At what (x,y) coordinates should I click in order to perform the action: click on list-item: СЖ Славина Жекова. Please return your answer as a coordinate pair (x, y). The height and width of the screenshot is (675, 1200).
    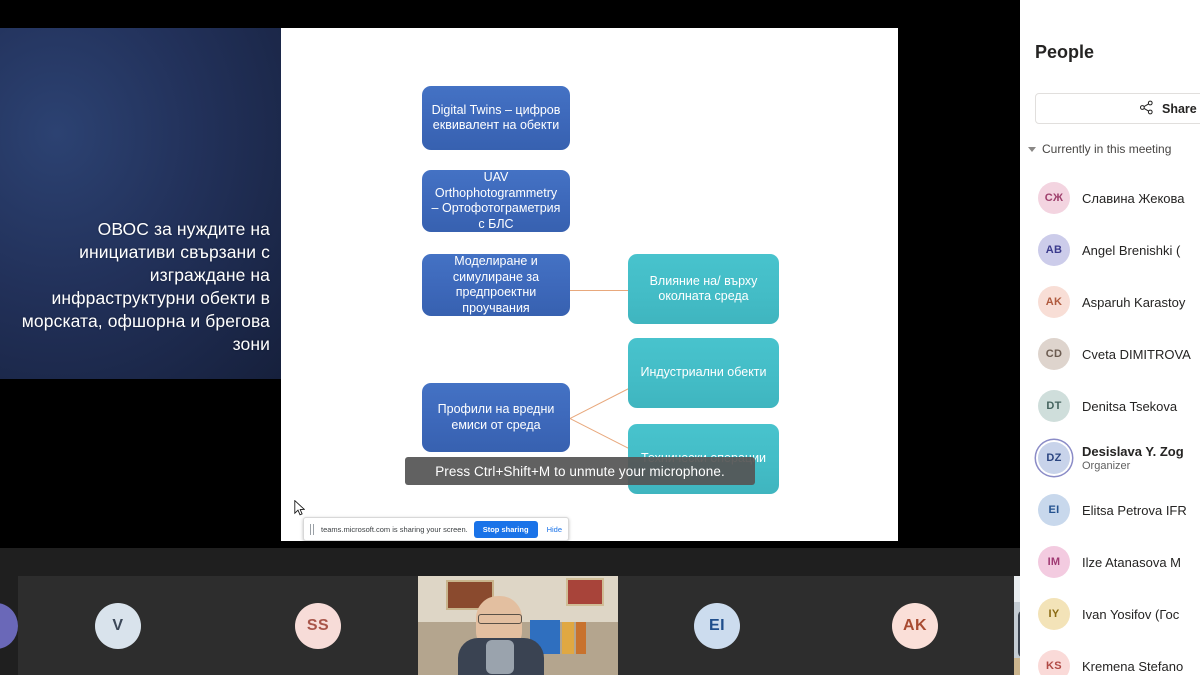
    Looking at the image, I should click on (1110, 198).